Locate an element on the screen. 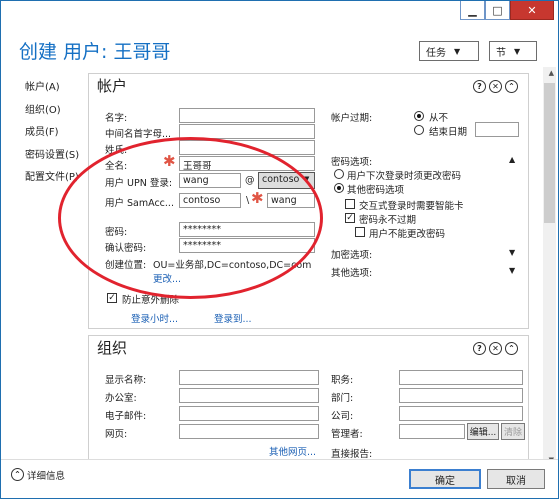  minimize-button: ▁ is located at coordinates (472, 10).